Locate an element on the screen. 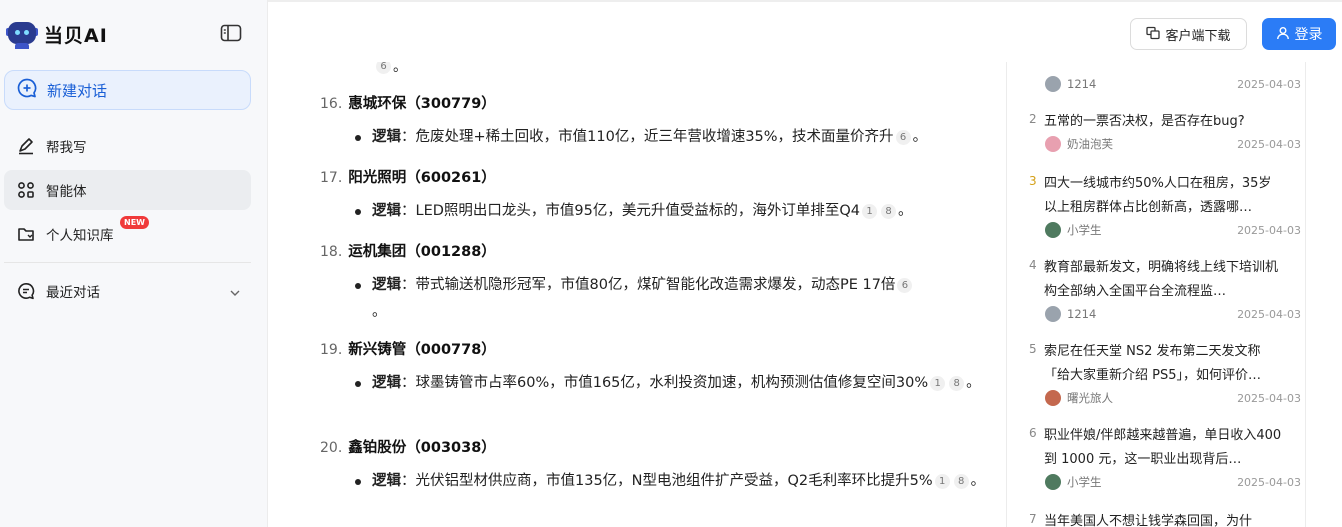 This screenshot has width=1342, height=527. author-name: 奶油泡芙 is located at coordinates (1090, 144).